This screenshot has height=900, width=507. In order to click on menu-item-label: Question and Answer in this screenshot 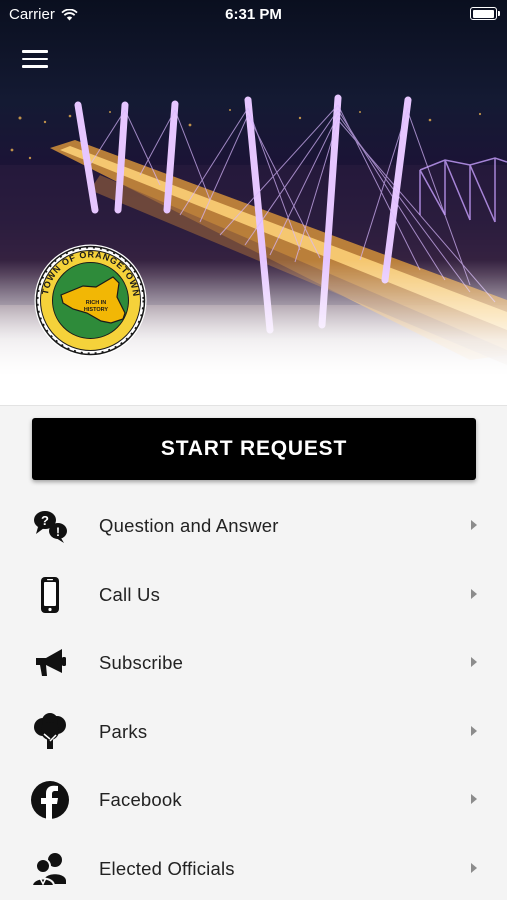, I will do `click(189, 525)`.